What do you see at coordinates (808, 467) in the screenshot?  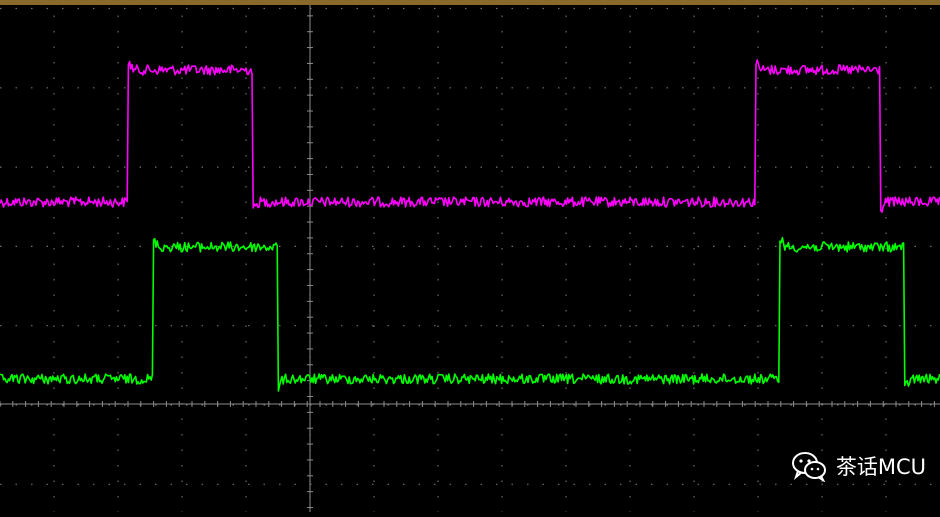 I see `wechat-icon` at bounding box center [808, 467].